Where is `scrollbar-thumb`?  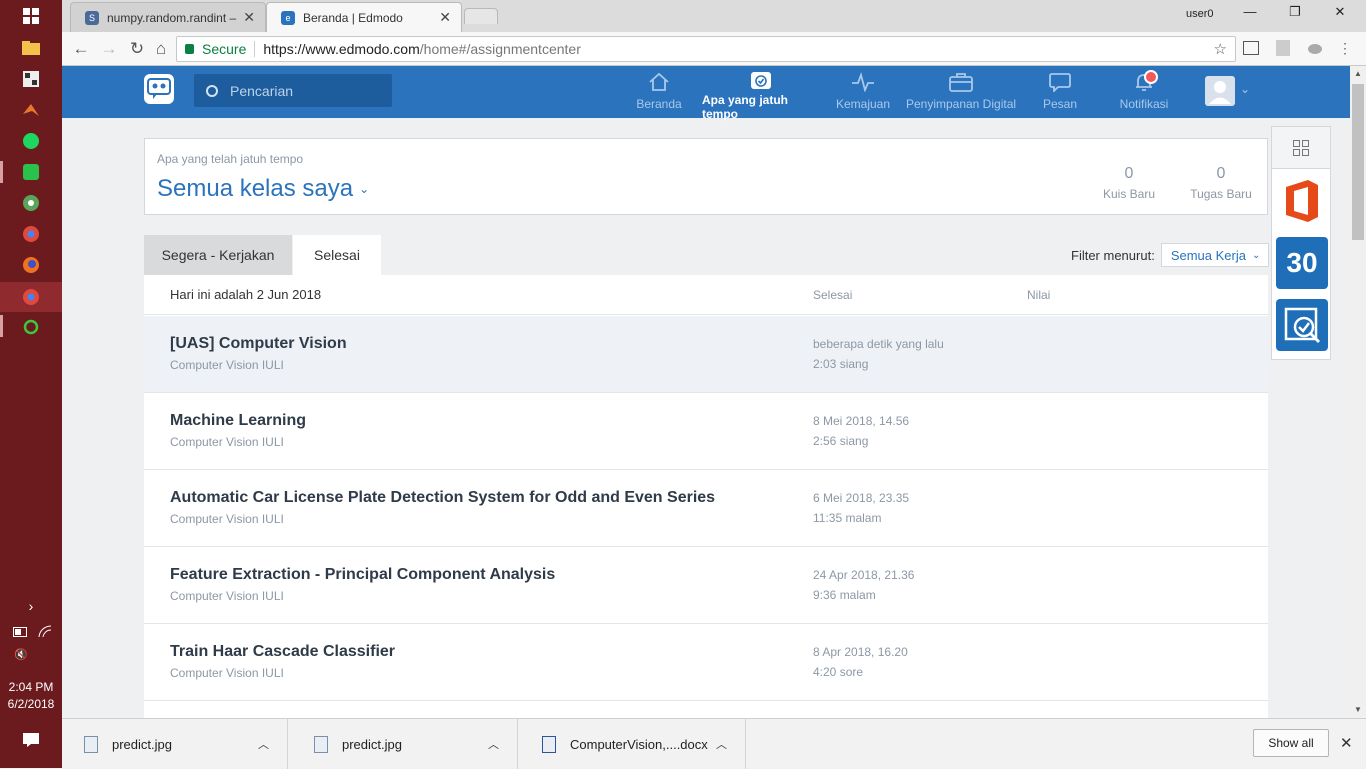 scrollbar-thumb is located at coordinates (1358, 162).